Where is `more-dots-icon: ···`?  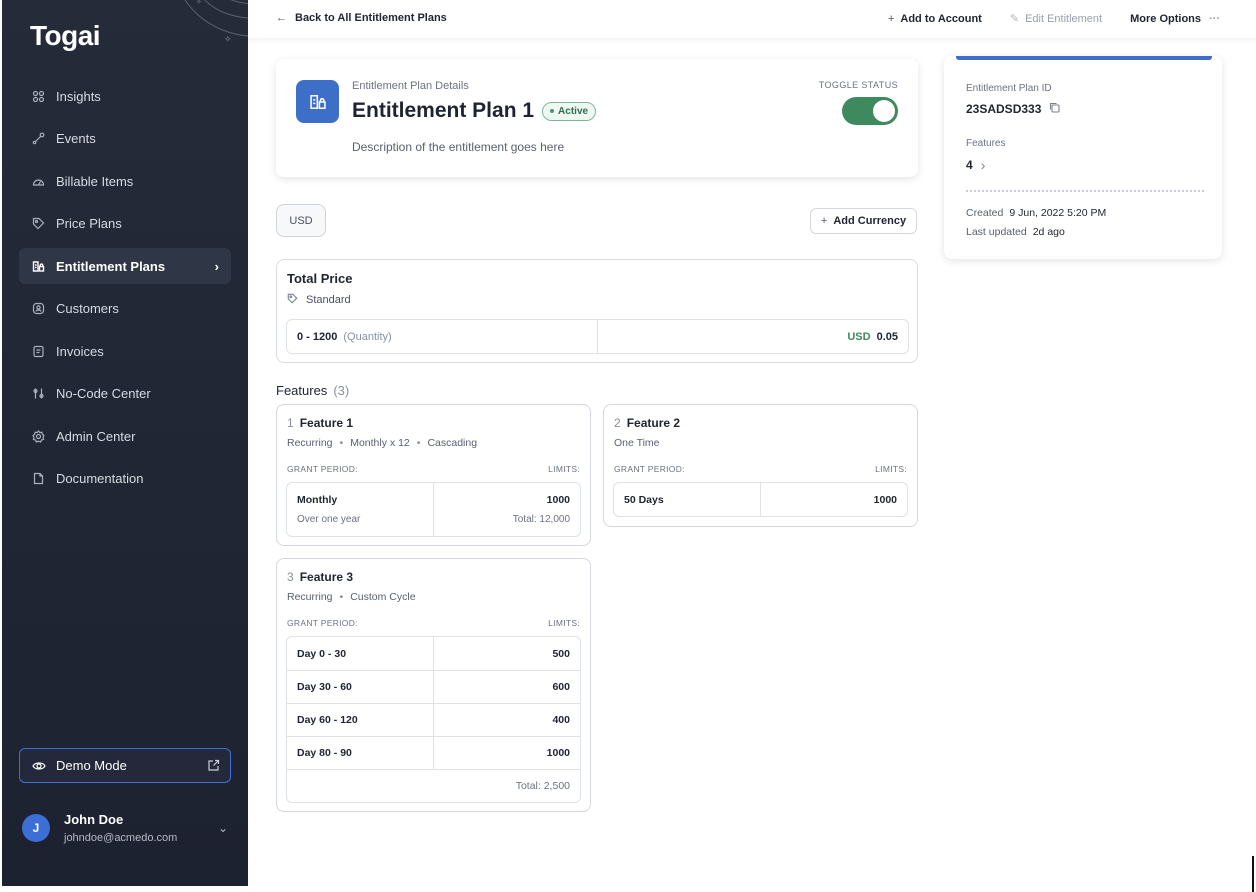
more-dots-icon: ··· is located at coordinates (1214, 18).